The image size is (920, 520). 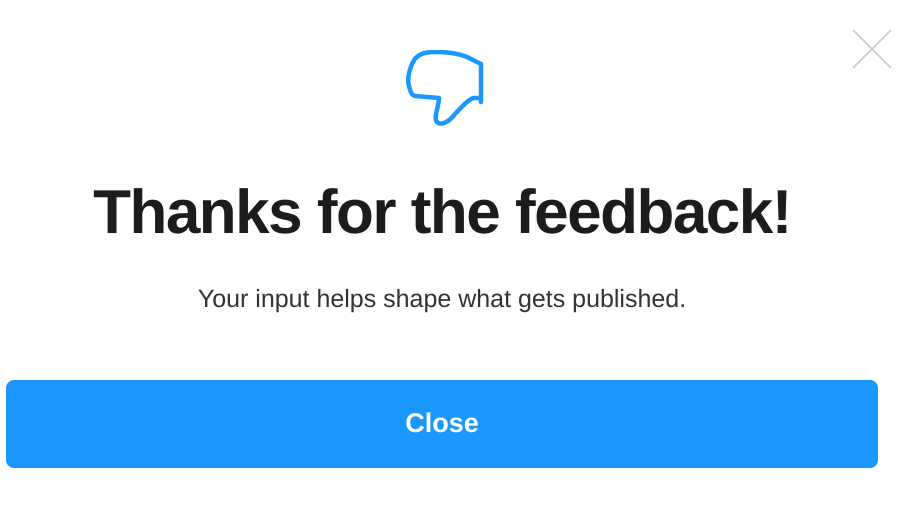 What do you see at coordinates (872, 49) in the screenshot?
I see `close-icon` at bounding box center [872, 49].